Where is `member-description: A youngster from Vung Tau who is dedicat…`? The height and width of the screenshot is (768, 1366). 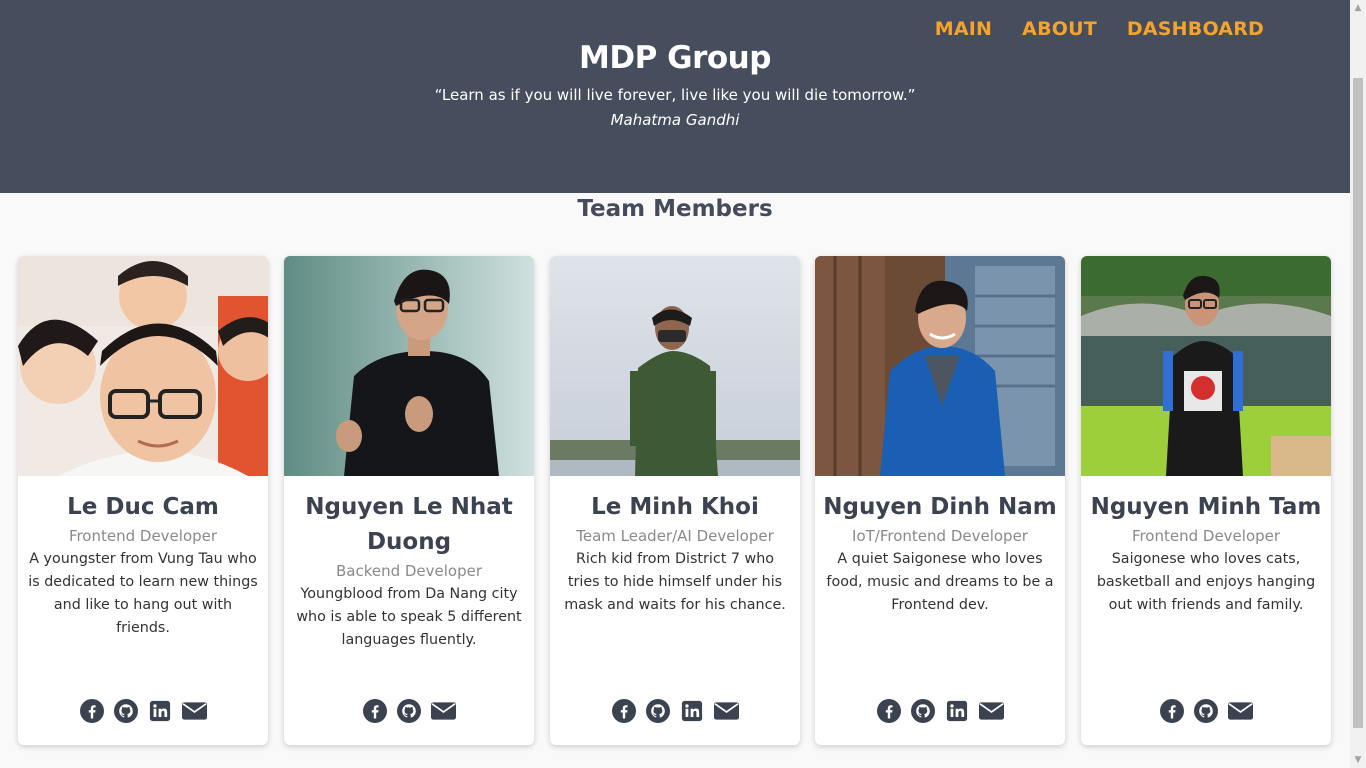 member-description: A youngster from Vung Tau who is dedicat… is located at coordinates (143, 593).